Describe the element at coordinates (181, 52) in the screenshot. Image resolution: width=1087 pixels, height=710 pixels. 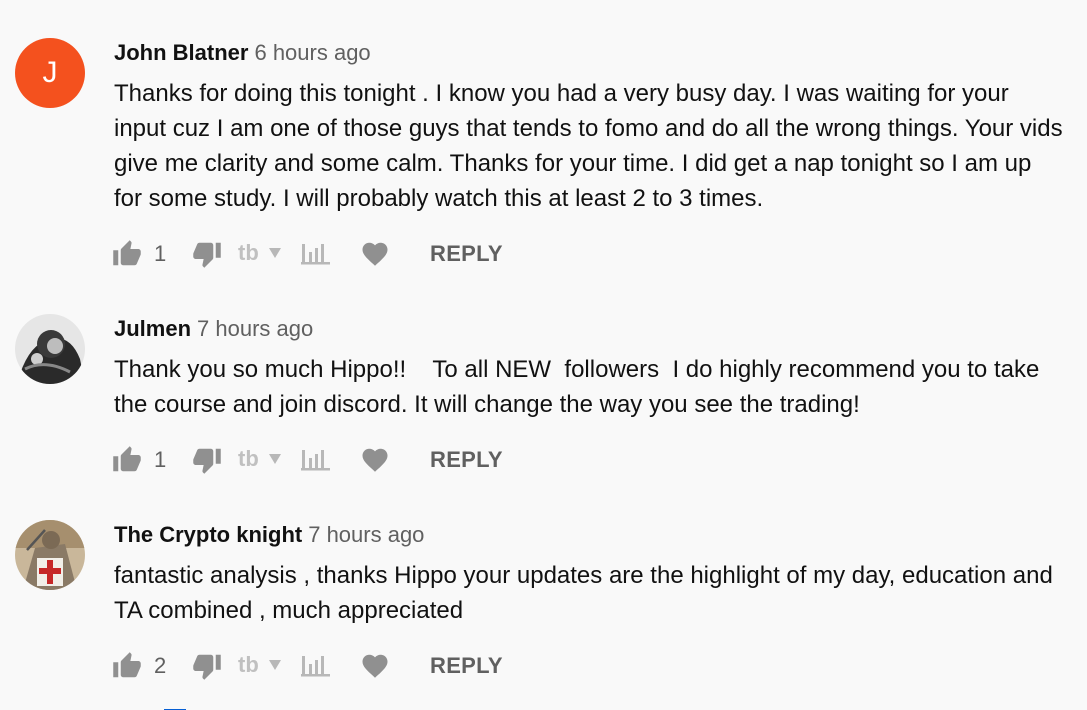
I see `author-name: John Blatner` at that location.